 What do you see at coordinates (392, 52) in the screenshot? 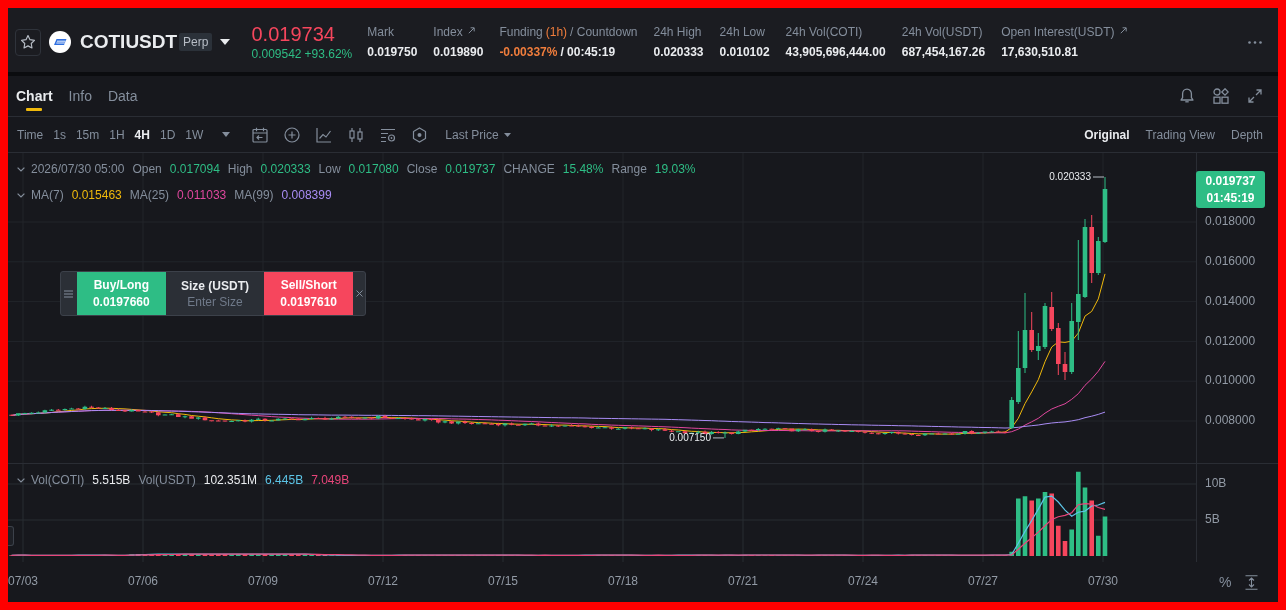
I see `stat-value: 0.019750` at bounding box center [392, 52].